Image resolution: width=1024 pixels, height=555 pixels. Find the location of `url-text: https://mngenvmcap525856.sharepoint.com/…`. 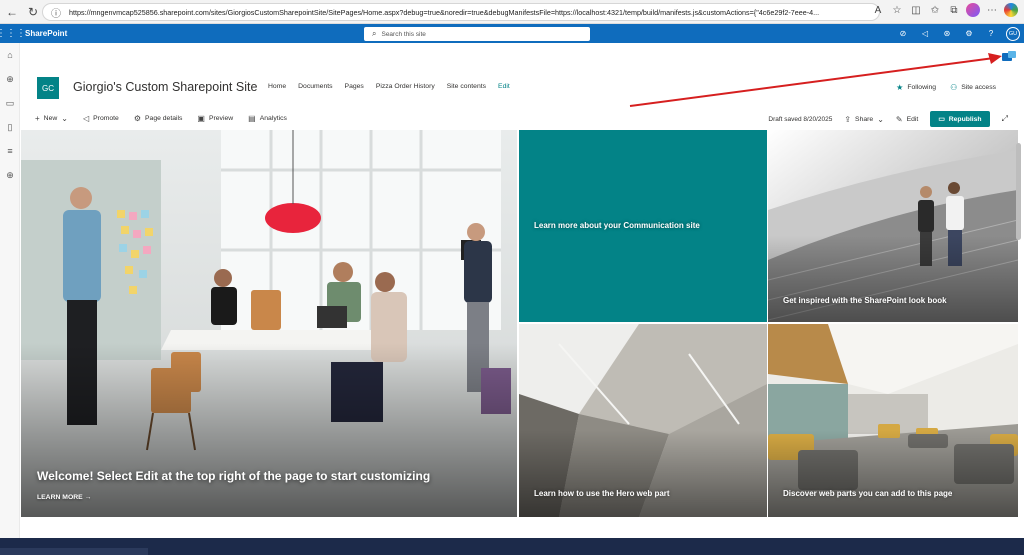

url-text: https://mngenvmcap525856.sharepoint.com/… is located at coordinates (444, 12).